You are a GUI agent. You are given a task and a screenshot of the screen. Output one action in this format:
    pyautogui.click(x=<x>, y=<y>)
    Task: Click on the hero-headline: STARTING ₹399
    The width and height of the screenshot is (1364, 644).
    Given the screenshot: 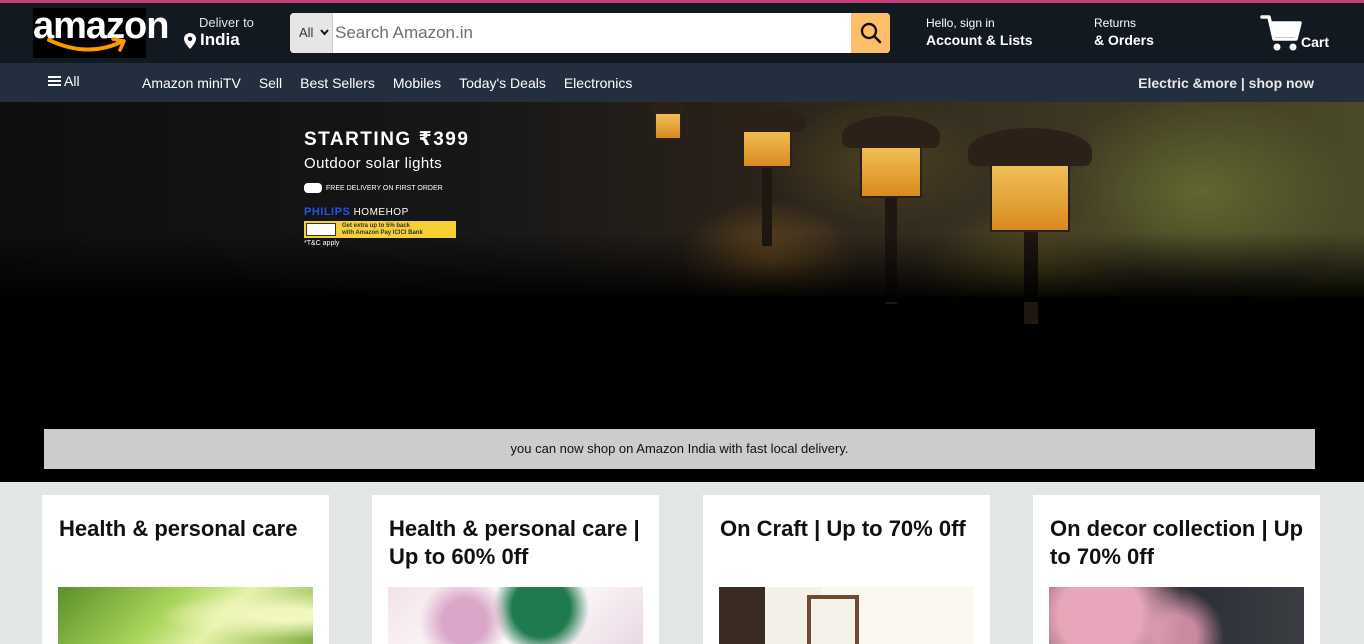 What is the action you would take?
    pyautogui.click(x=387, y=139)
    